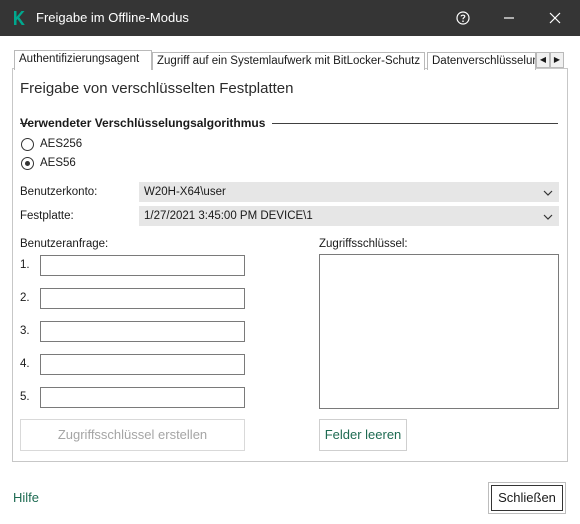 Image resolution: width=580 pixels, height=524 pixels. I want to click on user-request-label: Benutzeranfrage:, so click(64, 244).